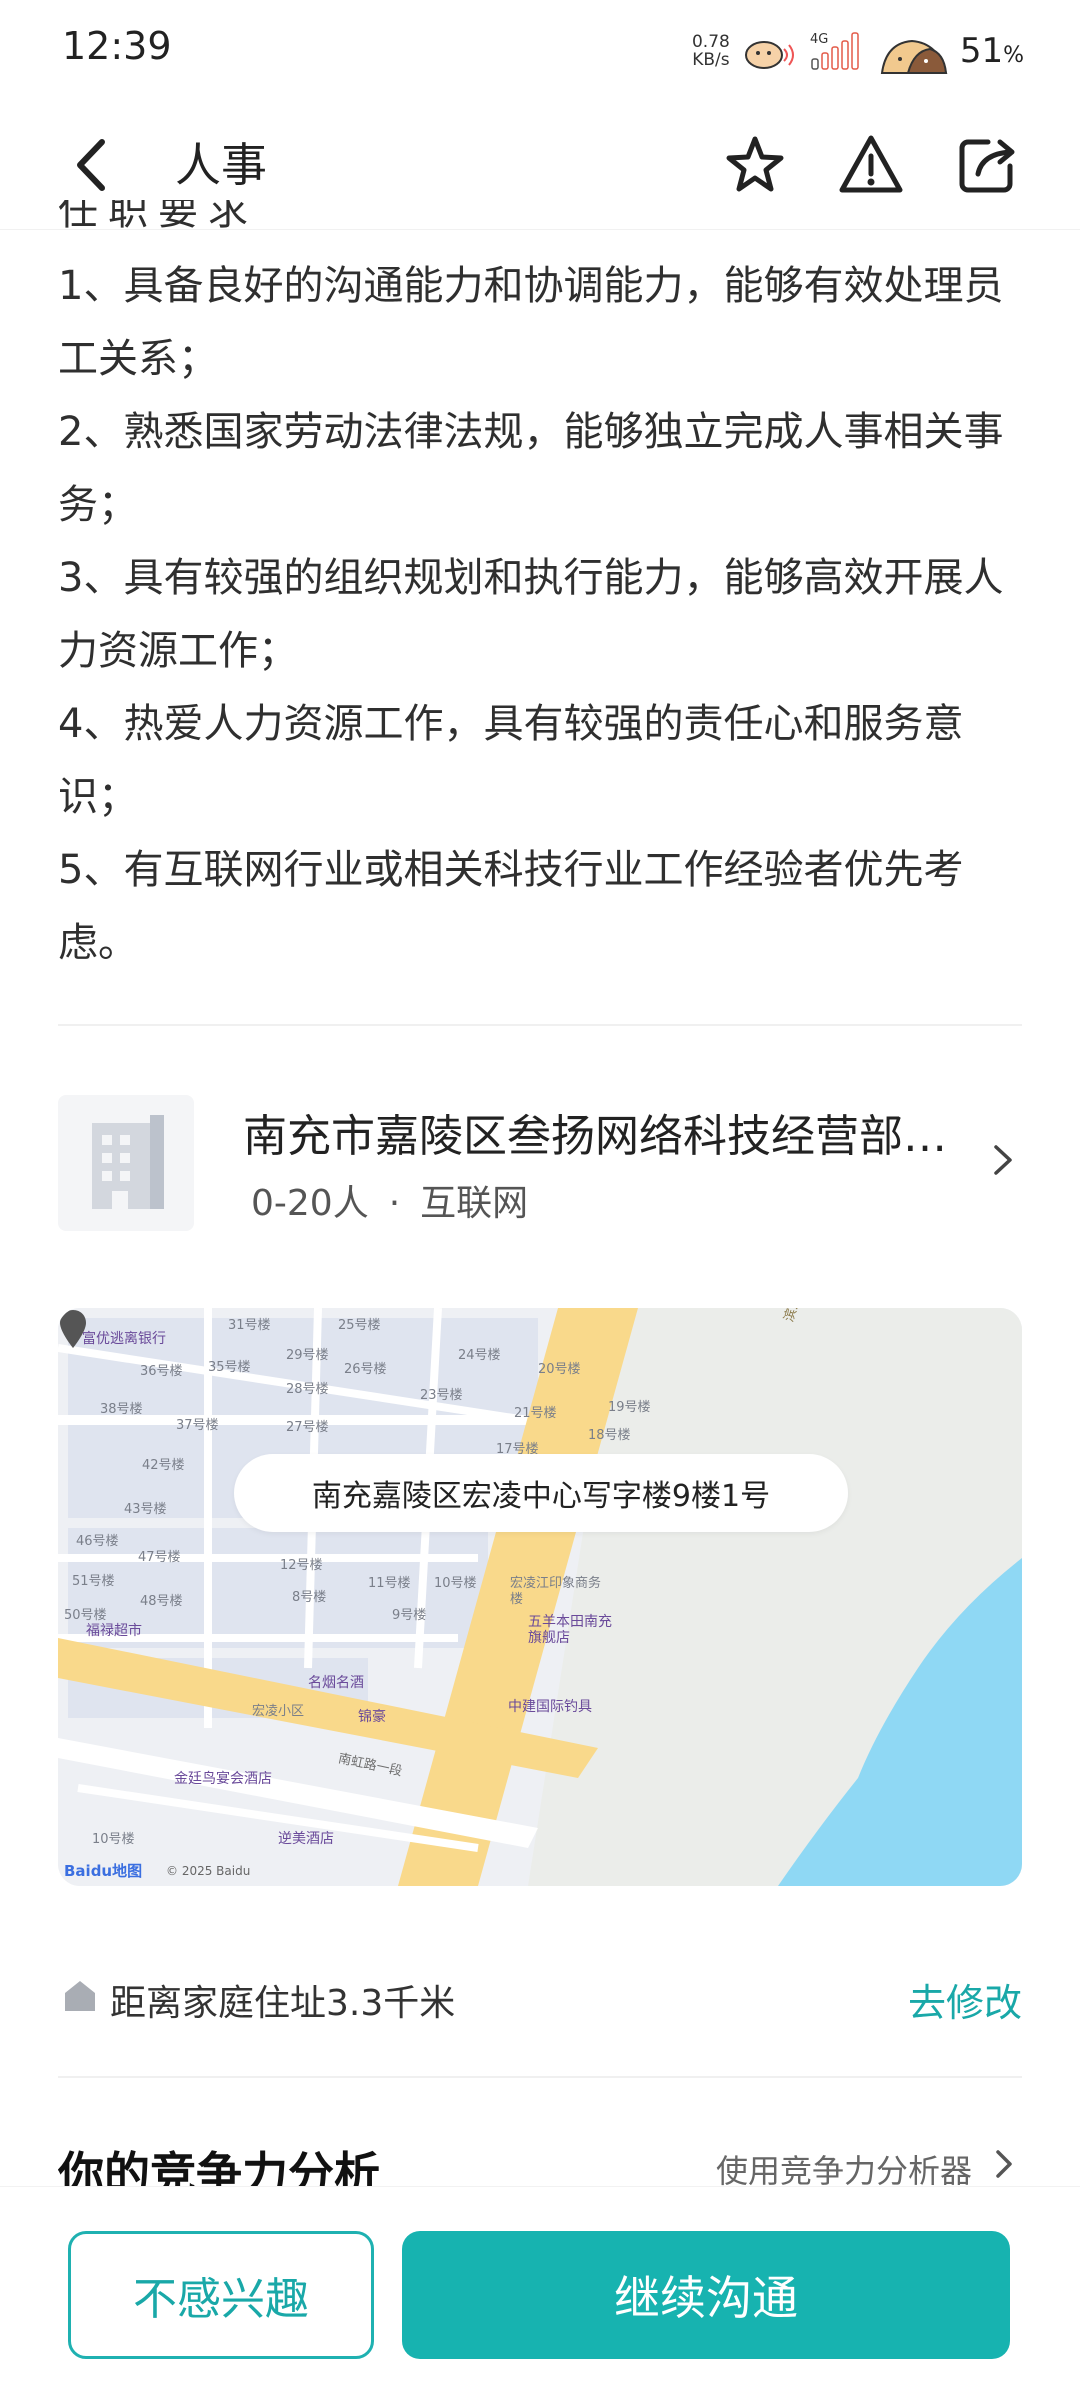 This screenshot has width=1080, height=2400. Describe the element at coordinates (629, 1407) in the screenshot. I see `map-label: 19号楼` at that location.